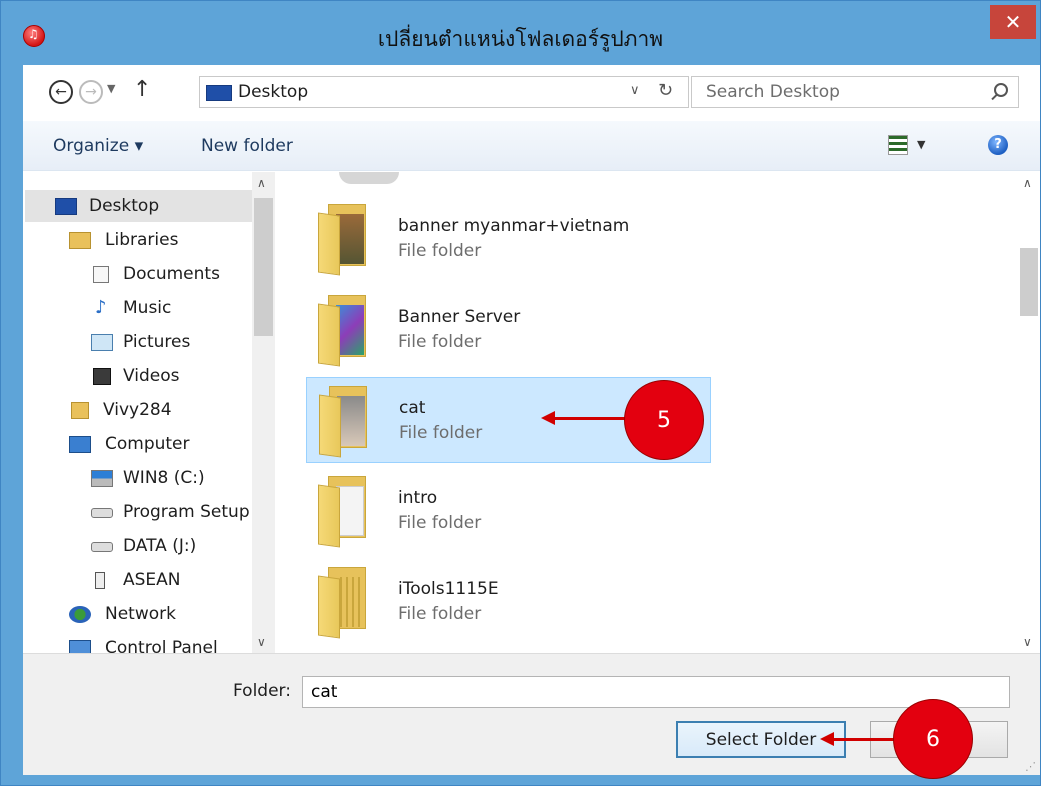  What do you see at coordinates (61, 92) in the screenshot?
I see `back-button: ←` at bounding box center [61, 92].